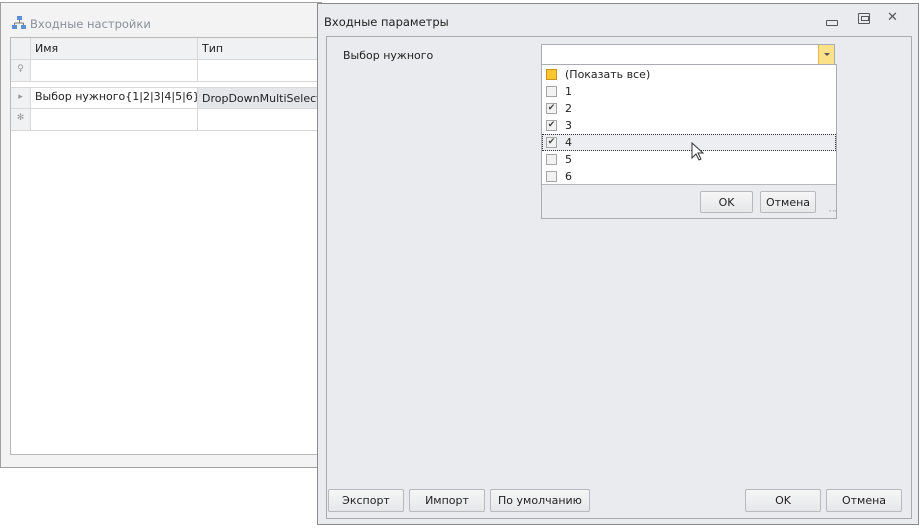 The width and height of the screenshot is (920, 528). Describe the element at coordinates (540, 500) in the screenshot. I see `default-button: По умолчанию` at that location.